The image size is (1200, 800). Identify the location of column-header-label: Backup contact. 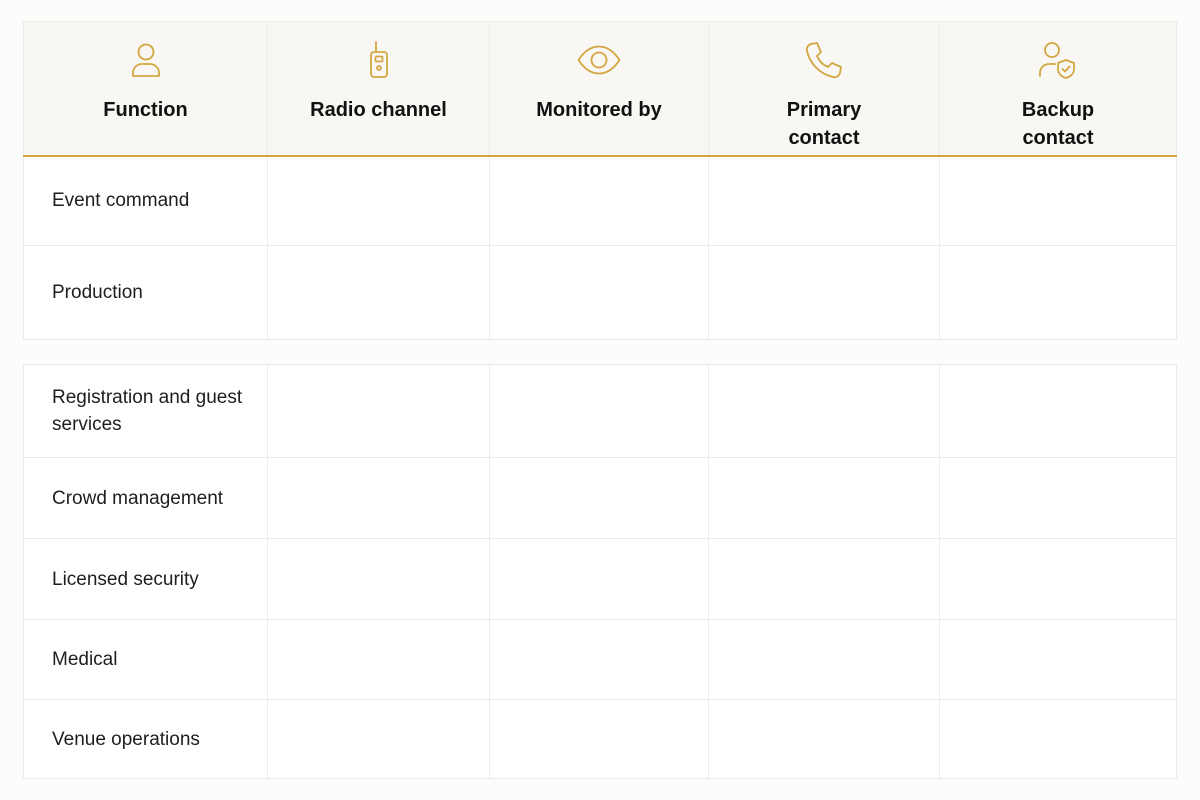
(1058, 124).